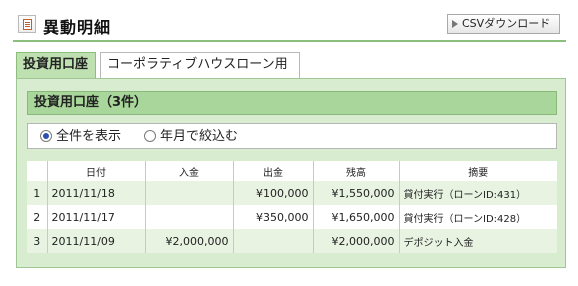 This screenshot has width=578, height=286. Describe the element at coordinates (96, 217) in the screenshot. I see `row-date: 2011/11/17` at that location.